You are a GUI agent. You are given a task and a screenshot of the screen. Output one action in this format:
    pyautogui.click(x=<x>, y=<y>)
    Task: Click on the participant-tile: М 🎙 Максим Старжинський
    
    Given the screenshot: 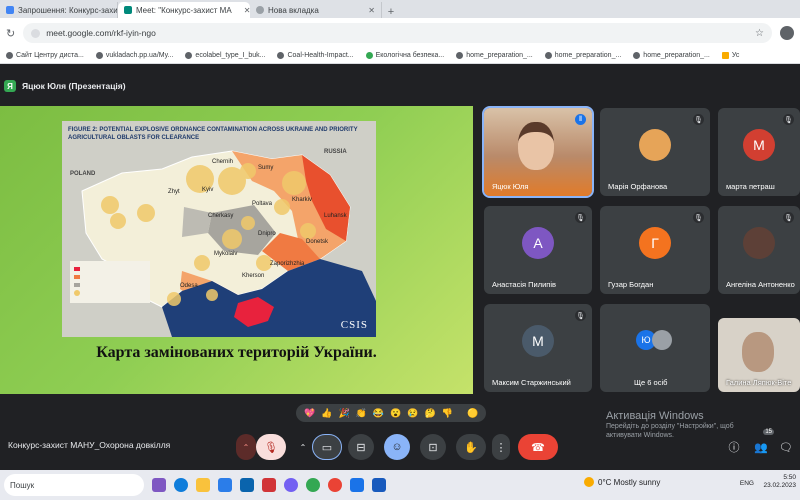 What is the action you would take?
    pyautogui.click(x=538, y=348)
    